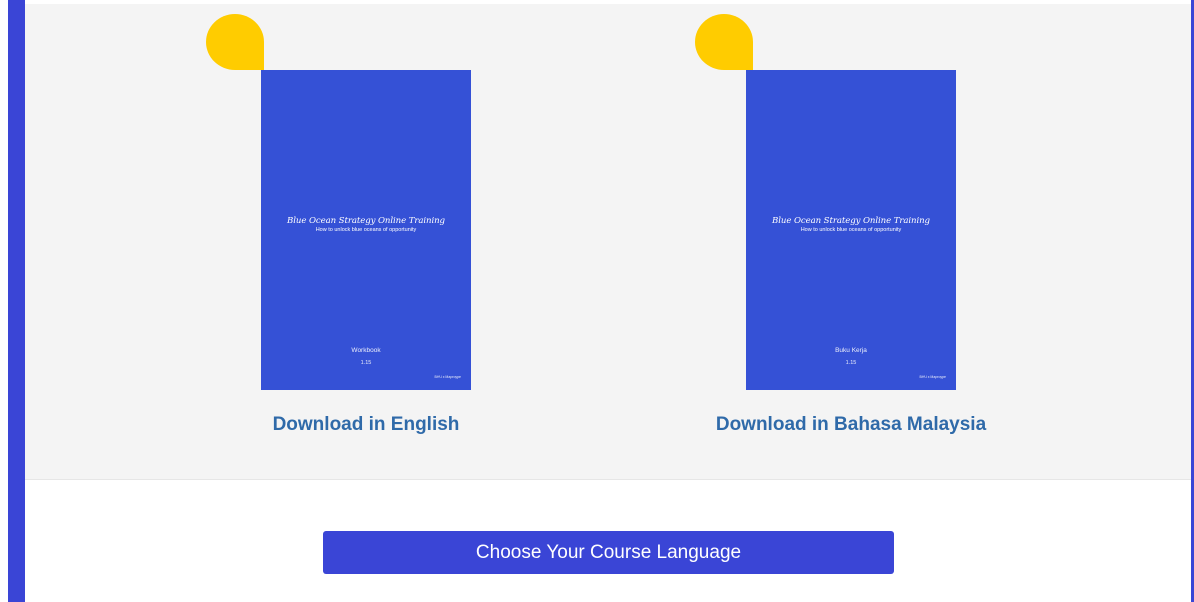 The width and height of the screenshot is (1194, 602). I want to click on cover-kind: Workbook, so click(366, 350).